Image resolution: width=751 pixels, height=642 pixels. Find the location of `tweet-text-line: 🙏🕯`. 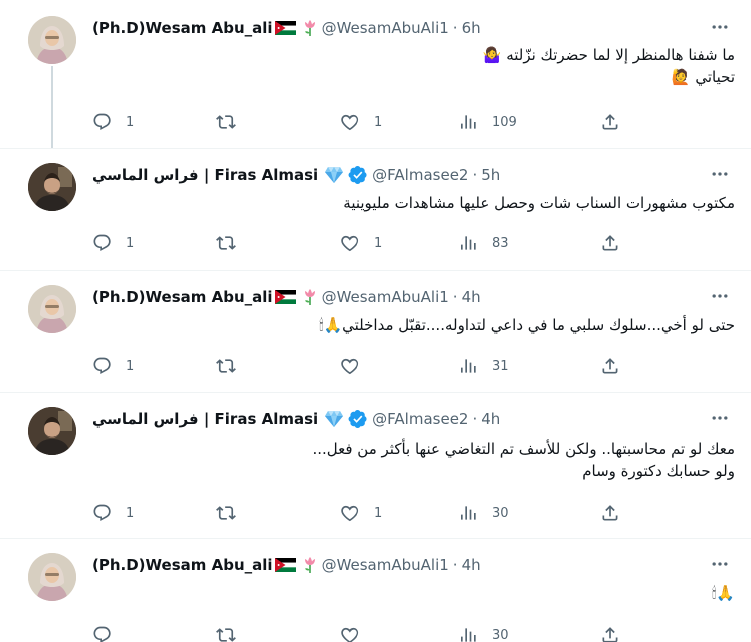

tweet-text-line: 🙏🕯 is located at coordinates (723, 593).